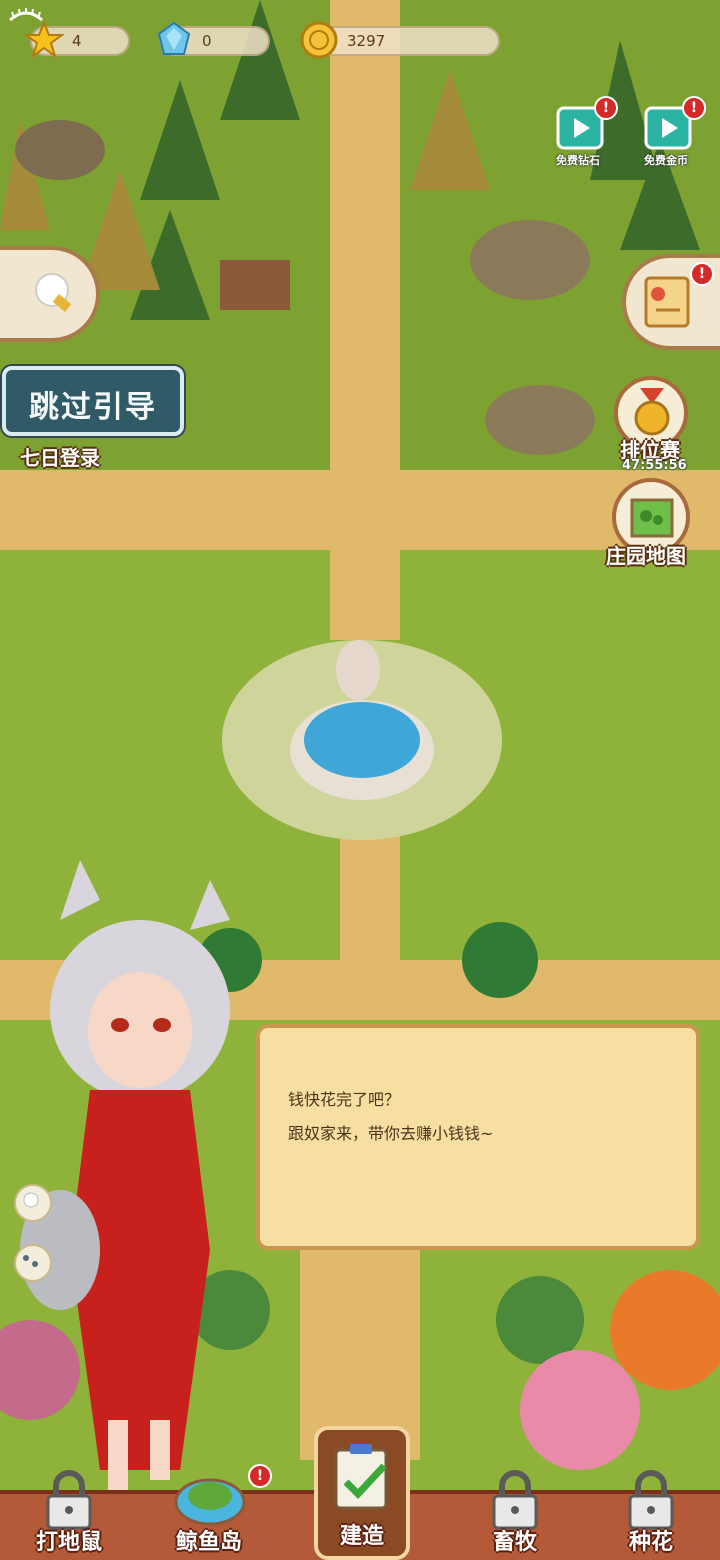 The height and width of the screenshot is (1560, 720). What do you see at coordinates (68, 1542) in the screenshot?
I see `nav-whack-mole-label: 打地鼠` at bounding box center [68, 1542].